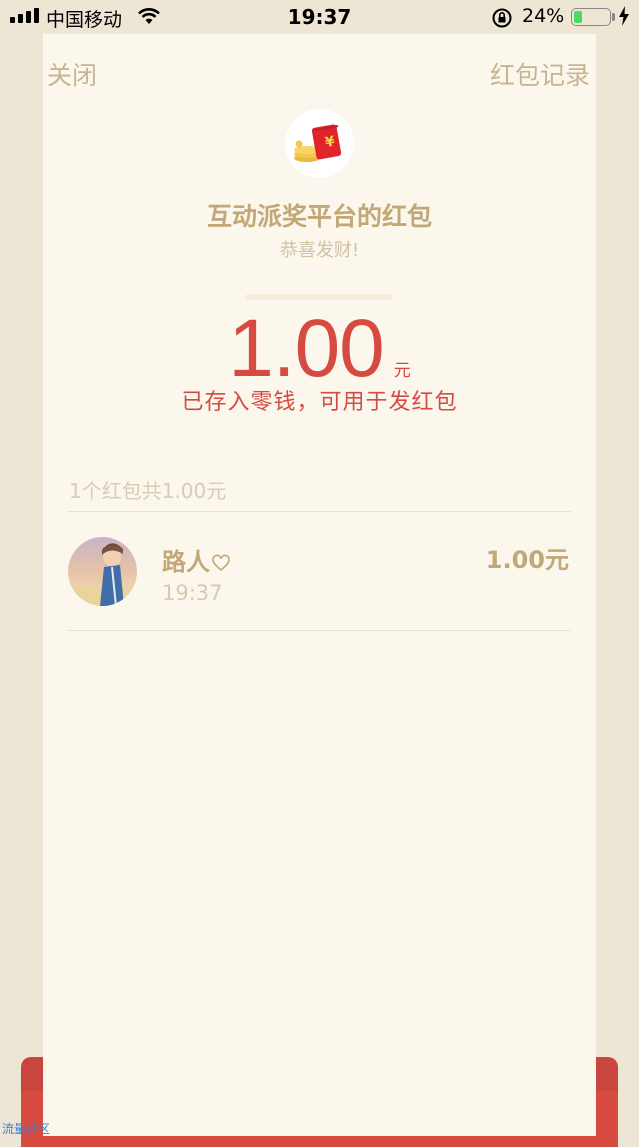  What do you see at coordinates (319, 297) in the screenshot?
I see `amount-highlight` at bounding box center [319, 297].